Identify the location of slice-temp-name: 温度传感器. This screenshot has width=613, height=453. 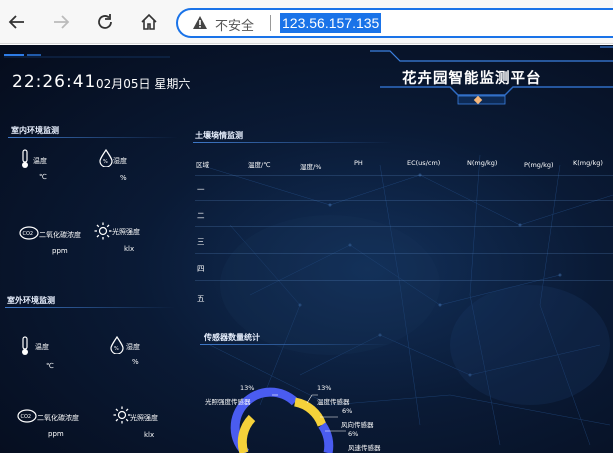
(333, 402).